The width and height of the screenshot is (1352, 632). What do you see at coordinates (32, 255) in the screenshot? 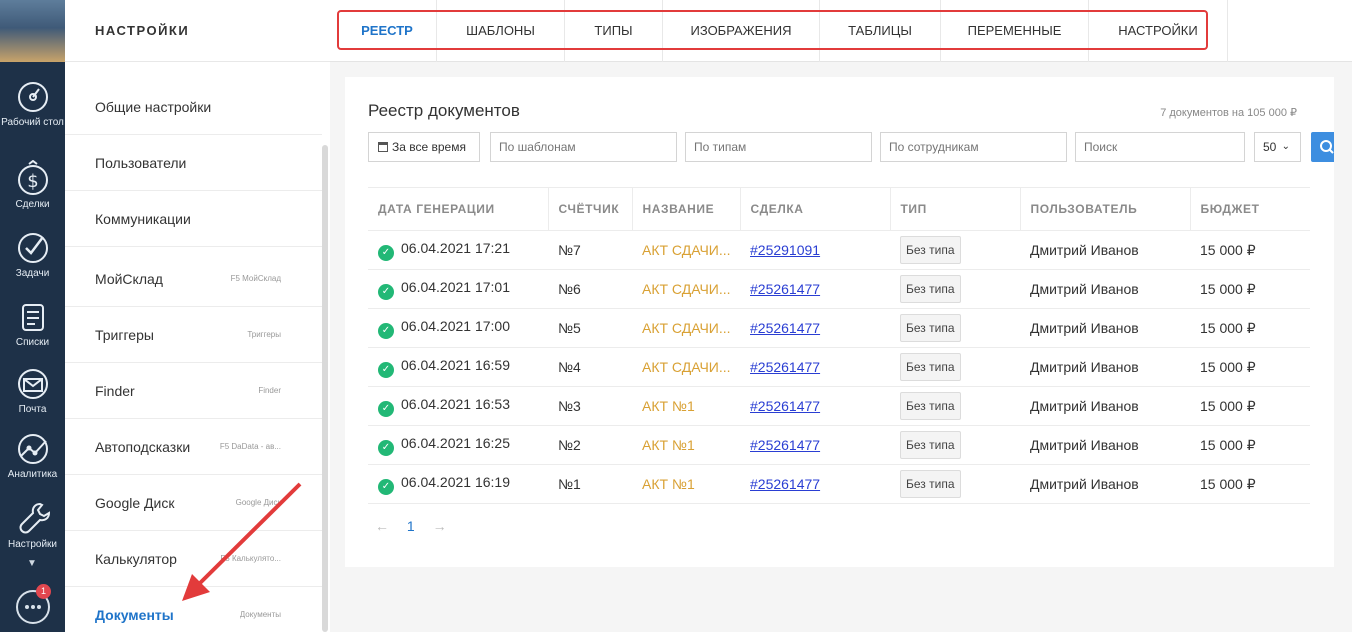
I see `rail-item-tasks: Задачи` at bounding box center [32, 255].